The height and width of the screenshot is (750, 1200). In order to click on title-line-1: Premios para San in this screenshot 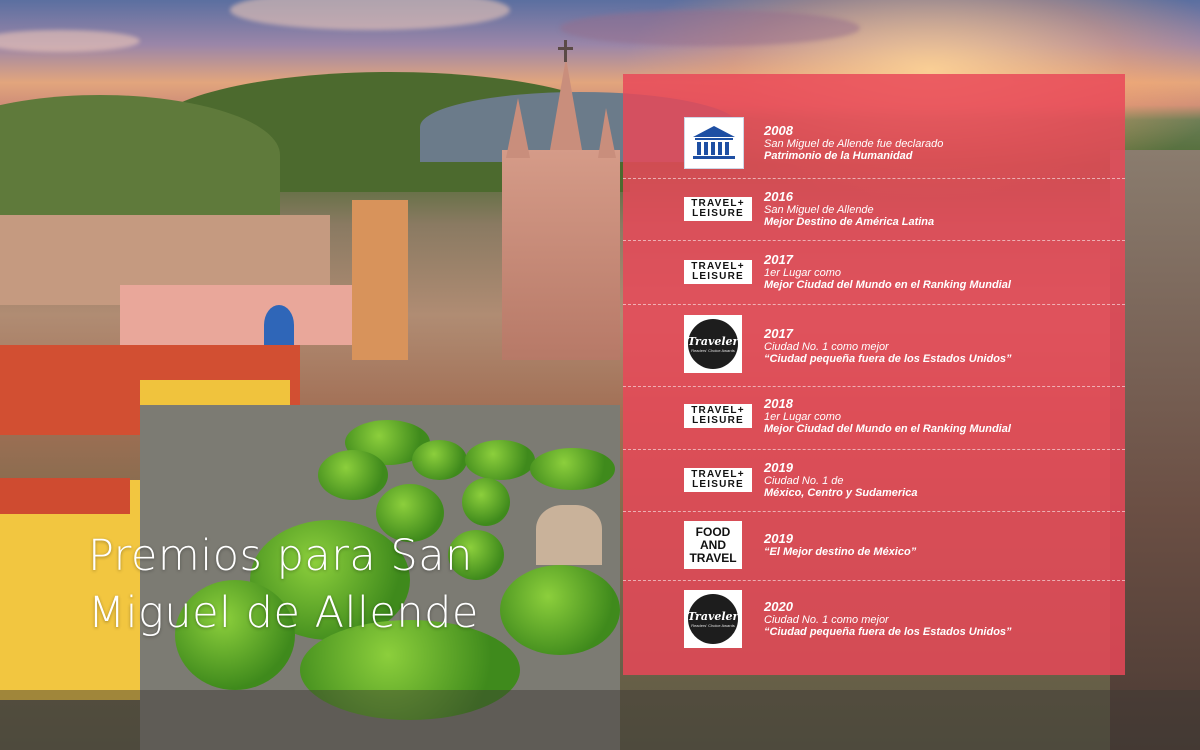, I will do `click(280, 556)`.